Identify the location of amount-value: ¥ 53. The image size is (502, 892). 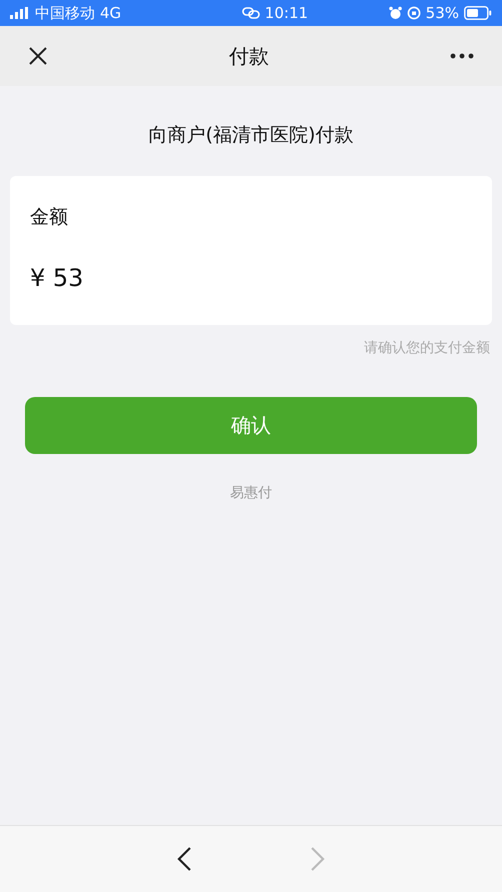
(57, 278).